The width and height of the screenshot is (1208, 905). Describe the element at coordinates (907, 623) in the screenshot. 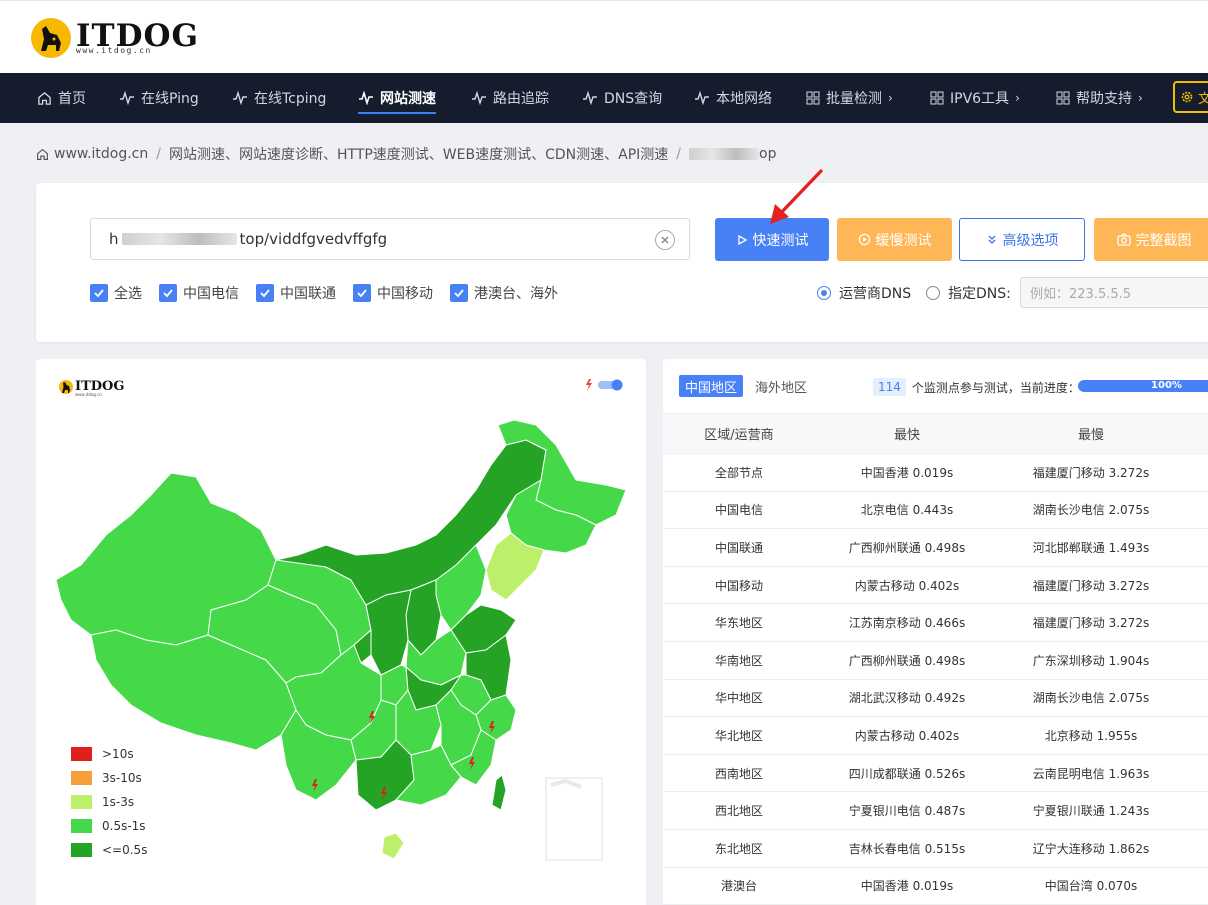

I see `fastest-cell: 江苏南京移动 0.466s` at that location.